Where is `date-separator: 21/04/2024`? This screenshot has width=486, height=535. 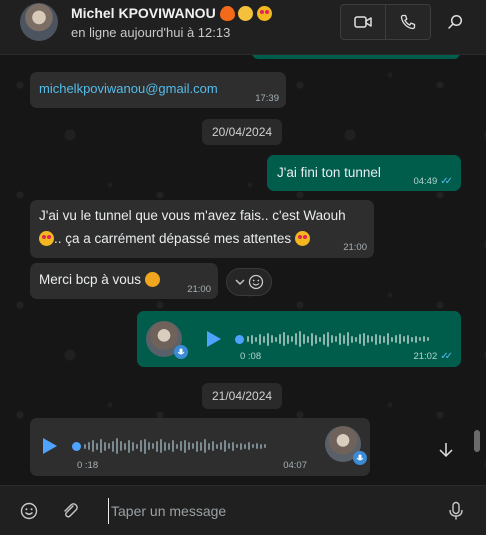 date-separator: 21/04/2024 is located at coordinates (242, 396).